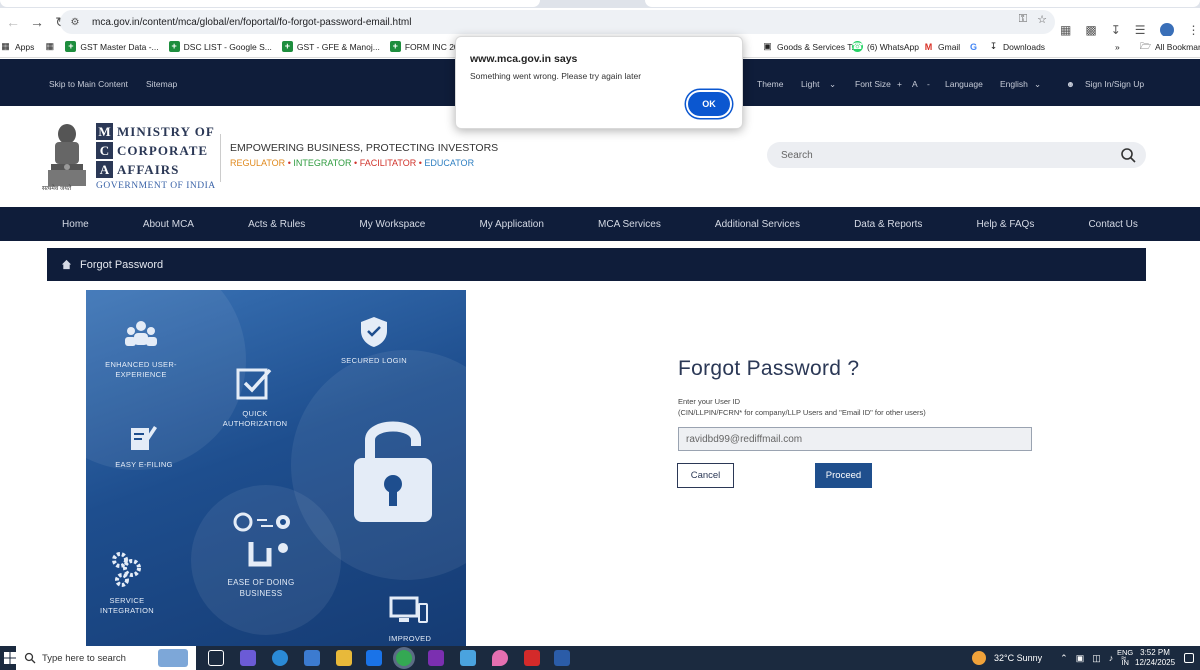 This screenshot has width=1200, height=670. Describe the element at coordinates (1080, 658) in the screenshot. I see `network-icon: ▣` at that location.